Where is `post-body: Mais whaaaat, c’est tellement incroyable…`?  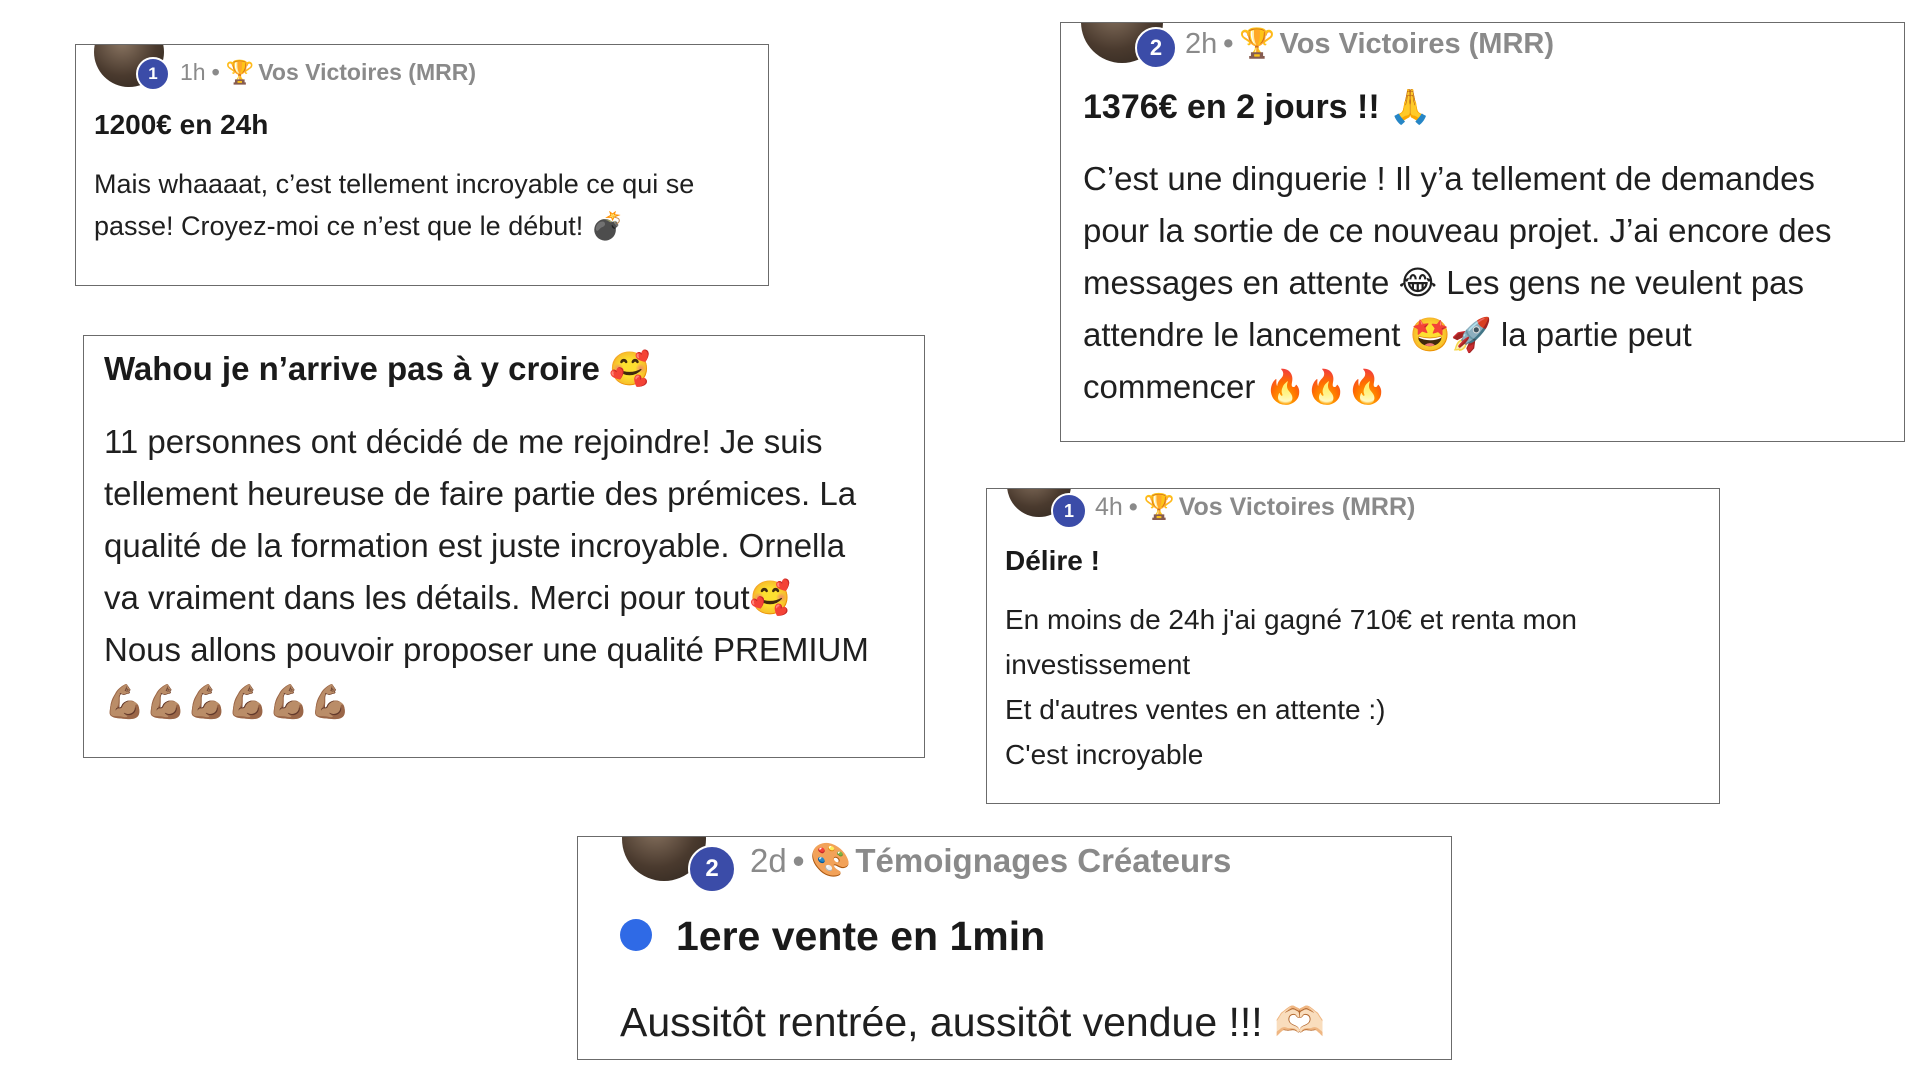
post-body: Mais whaaaat, c’est tellement incroyable… is located at coordinates (424, 205).